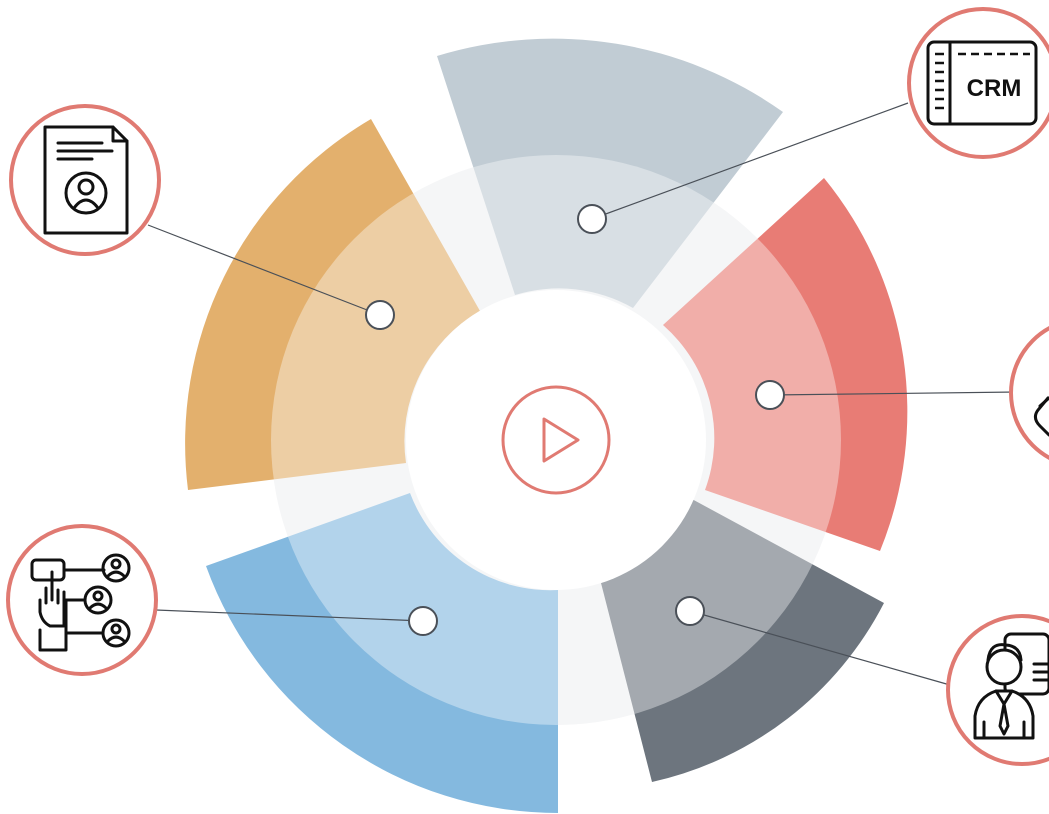 This screenshot has height=814, width=1049. I want to click on crm-badge: CRM, so click(978, 83).